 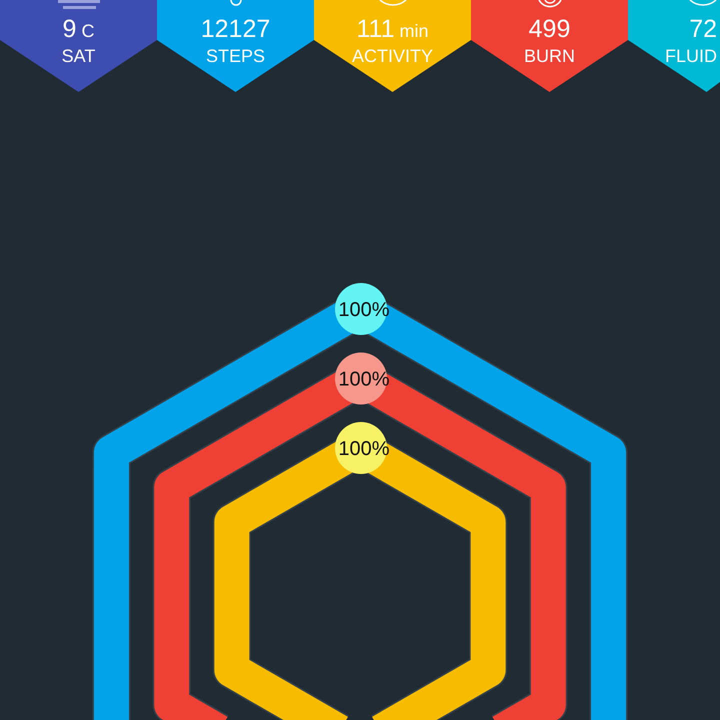 What do you see at coordinates (549, 56) in the screenshot?
I see `stat-label: BURN` at bounding box center [549, 56].